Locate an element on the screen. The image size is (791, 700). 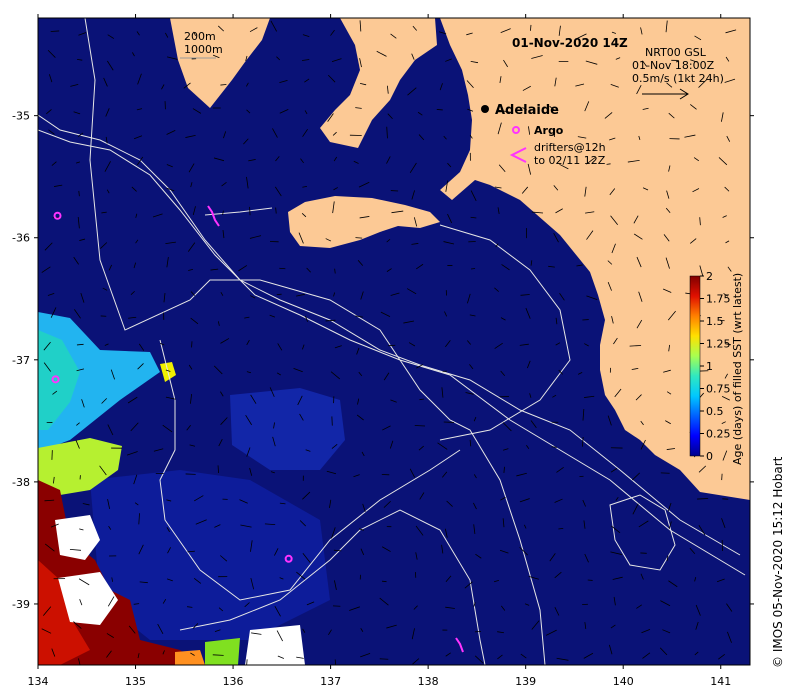
colorbar-tick-label: 2 is located at coordinates (709, 276).